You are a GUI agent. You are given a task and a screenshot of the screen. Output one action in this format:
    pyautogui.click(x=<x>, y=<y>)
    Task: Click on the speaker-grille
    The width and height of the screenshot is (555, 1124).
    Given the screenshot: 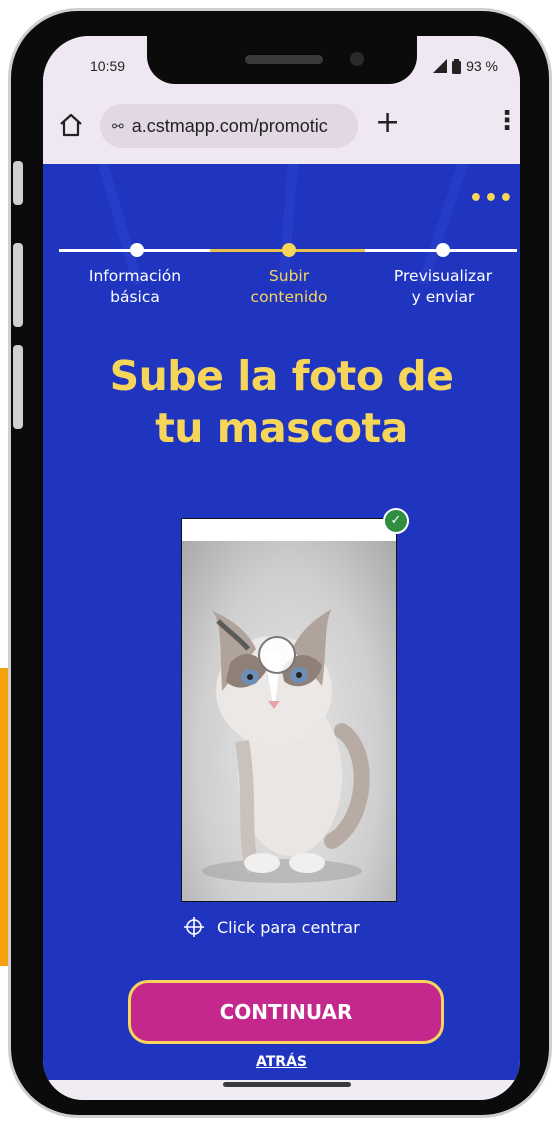 What is the action you would take?
    pyautogui.click(x=284, y=59)
    